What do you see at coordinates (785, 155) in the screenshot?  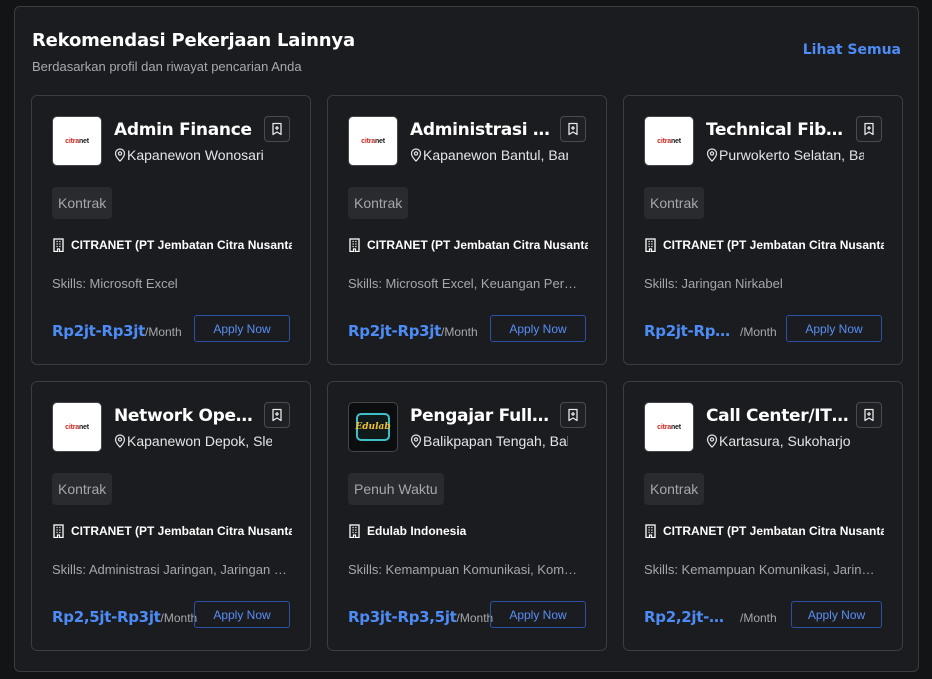 I see `job-location: Purwokerto Selatan, Banyumas` at bounding box center [785, 155].